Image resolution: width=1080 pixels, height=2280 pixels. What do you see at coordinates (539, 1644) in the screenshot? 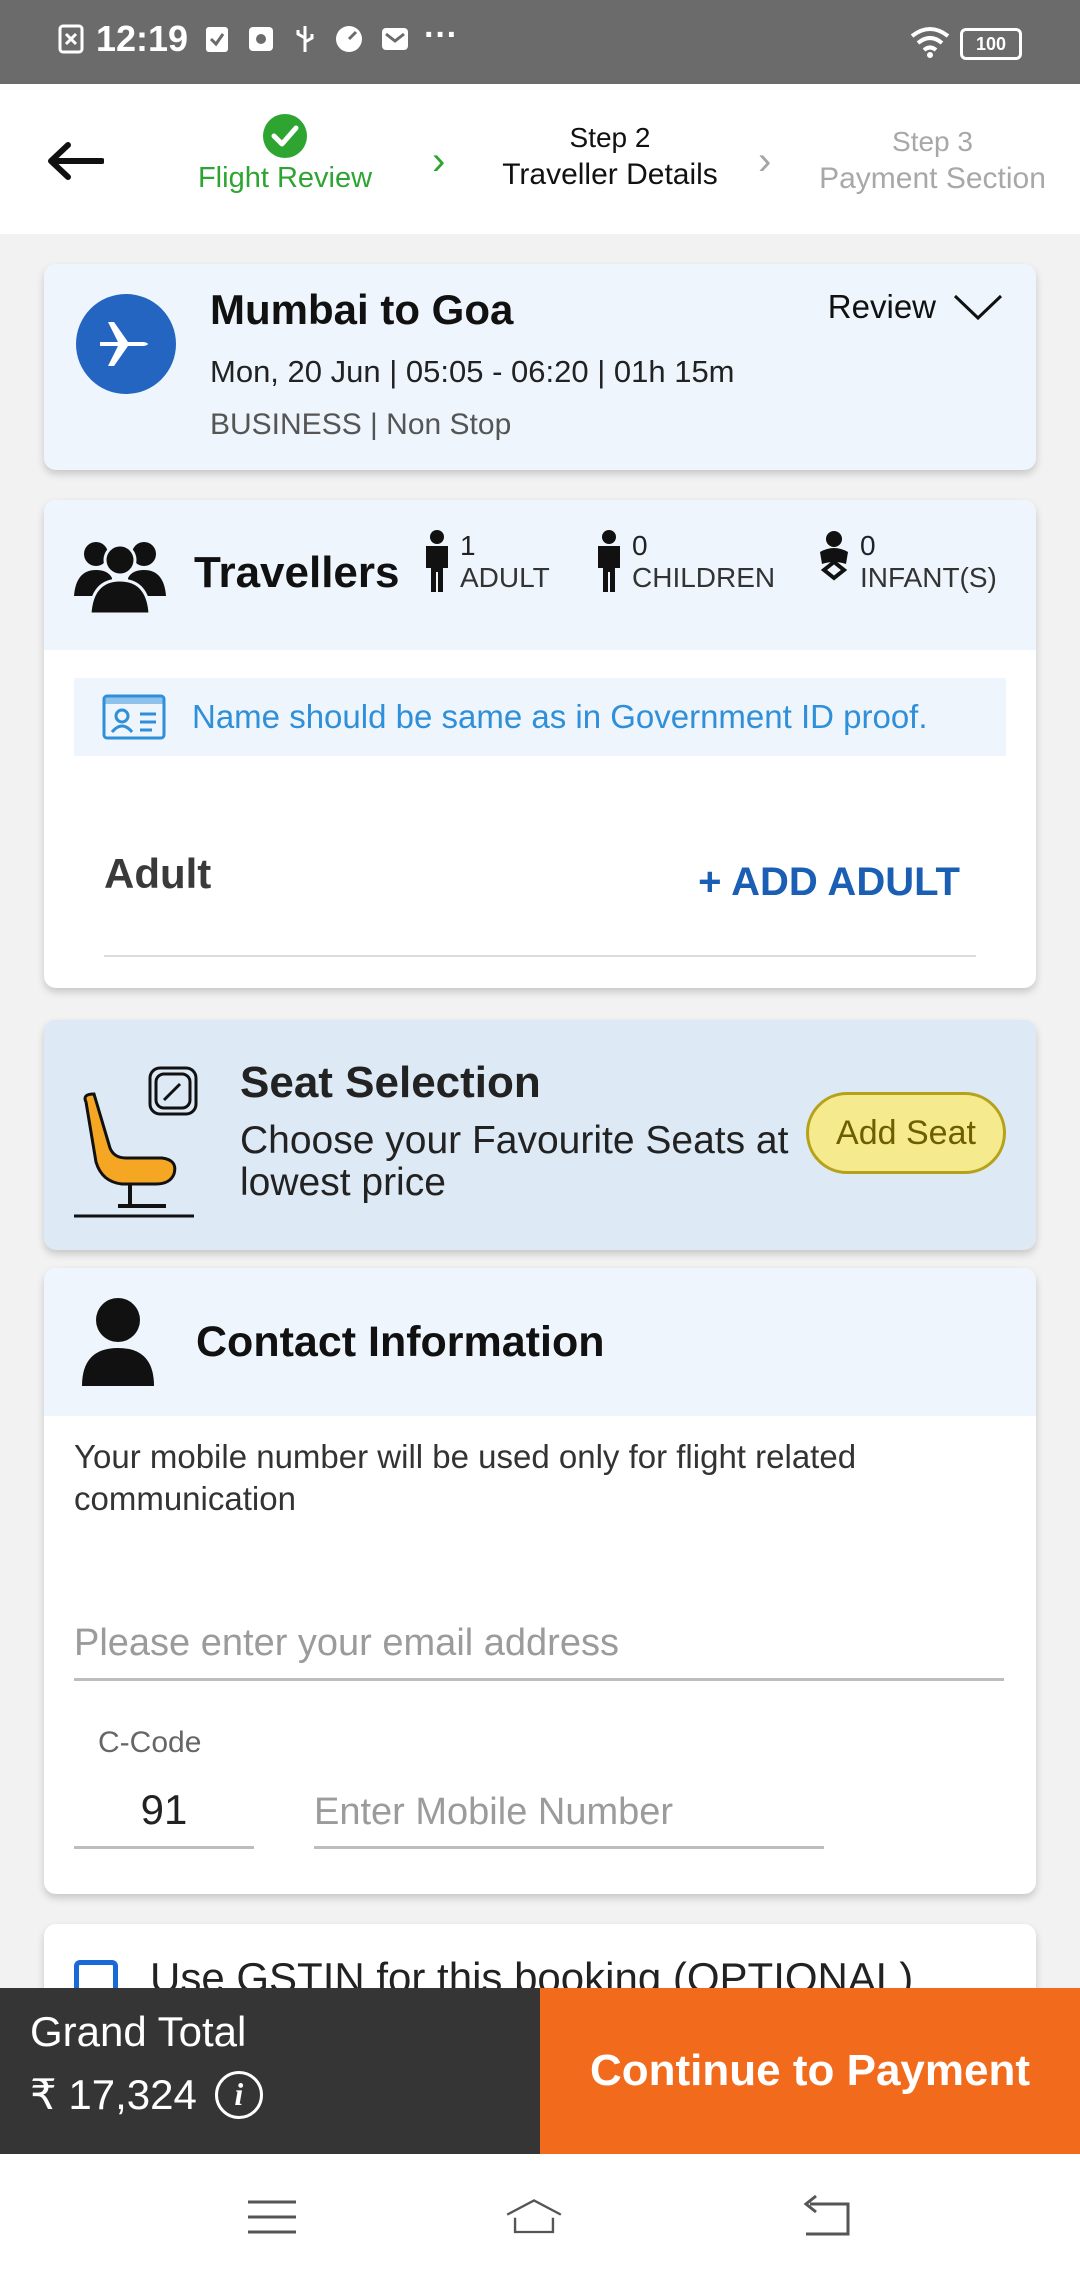
I see `email-input` at bounding box center [539, 1644].